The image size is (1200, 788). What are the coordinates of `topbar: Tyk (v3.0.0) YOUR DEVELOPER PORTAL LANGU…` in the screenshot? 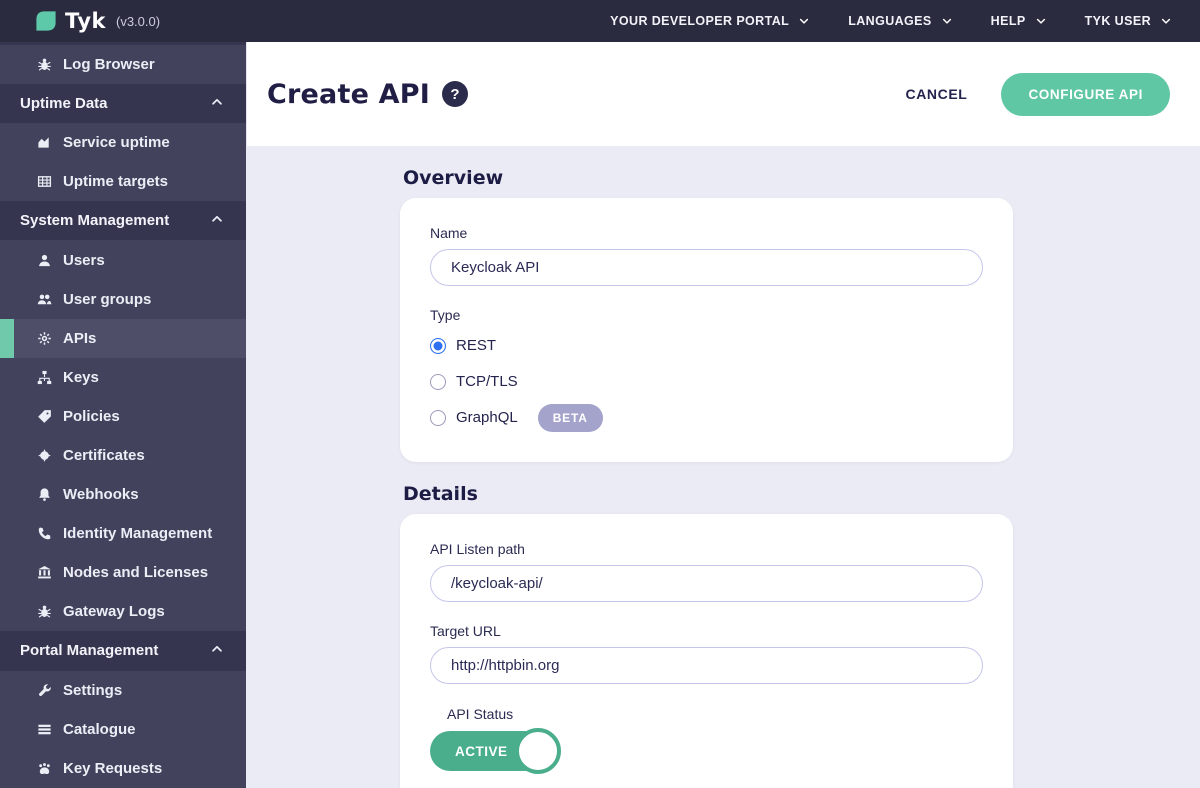 It's located at (600, 21).